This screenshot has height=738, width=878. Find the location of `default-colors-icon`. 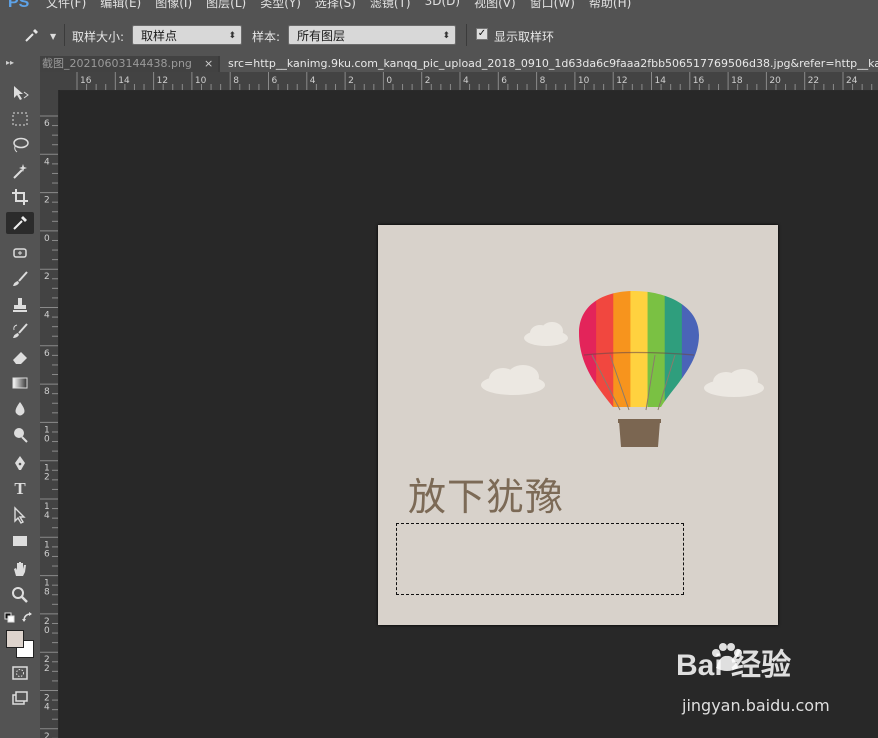

default-colors-icon is located at coordinates (10, 618).